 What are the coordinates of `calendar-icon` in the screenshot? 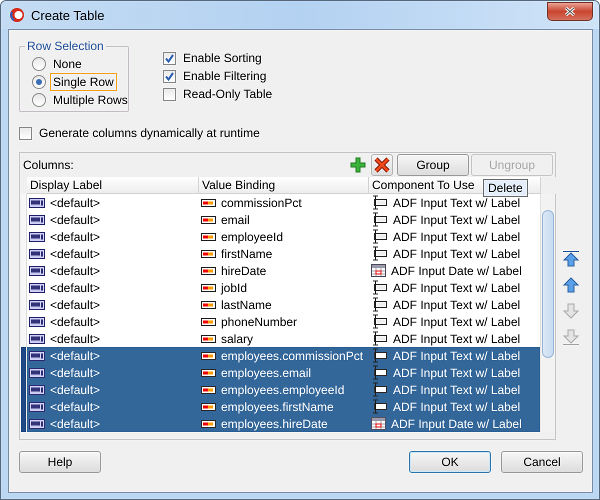 It's located at (378, 423).